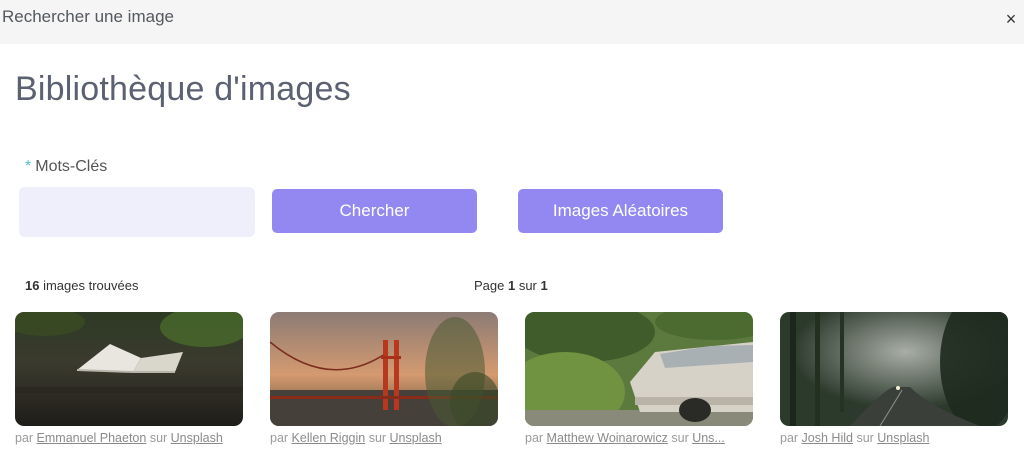 The image size is (1024, 458). I want to click on image-card: par Josh Hild sur Unsplash, so click(894, 378).